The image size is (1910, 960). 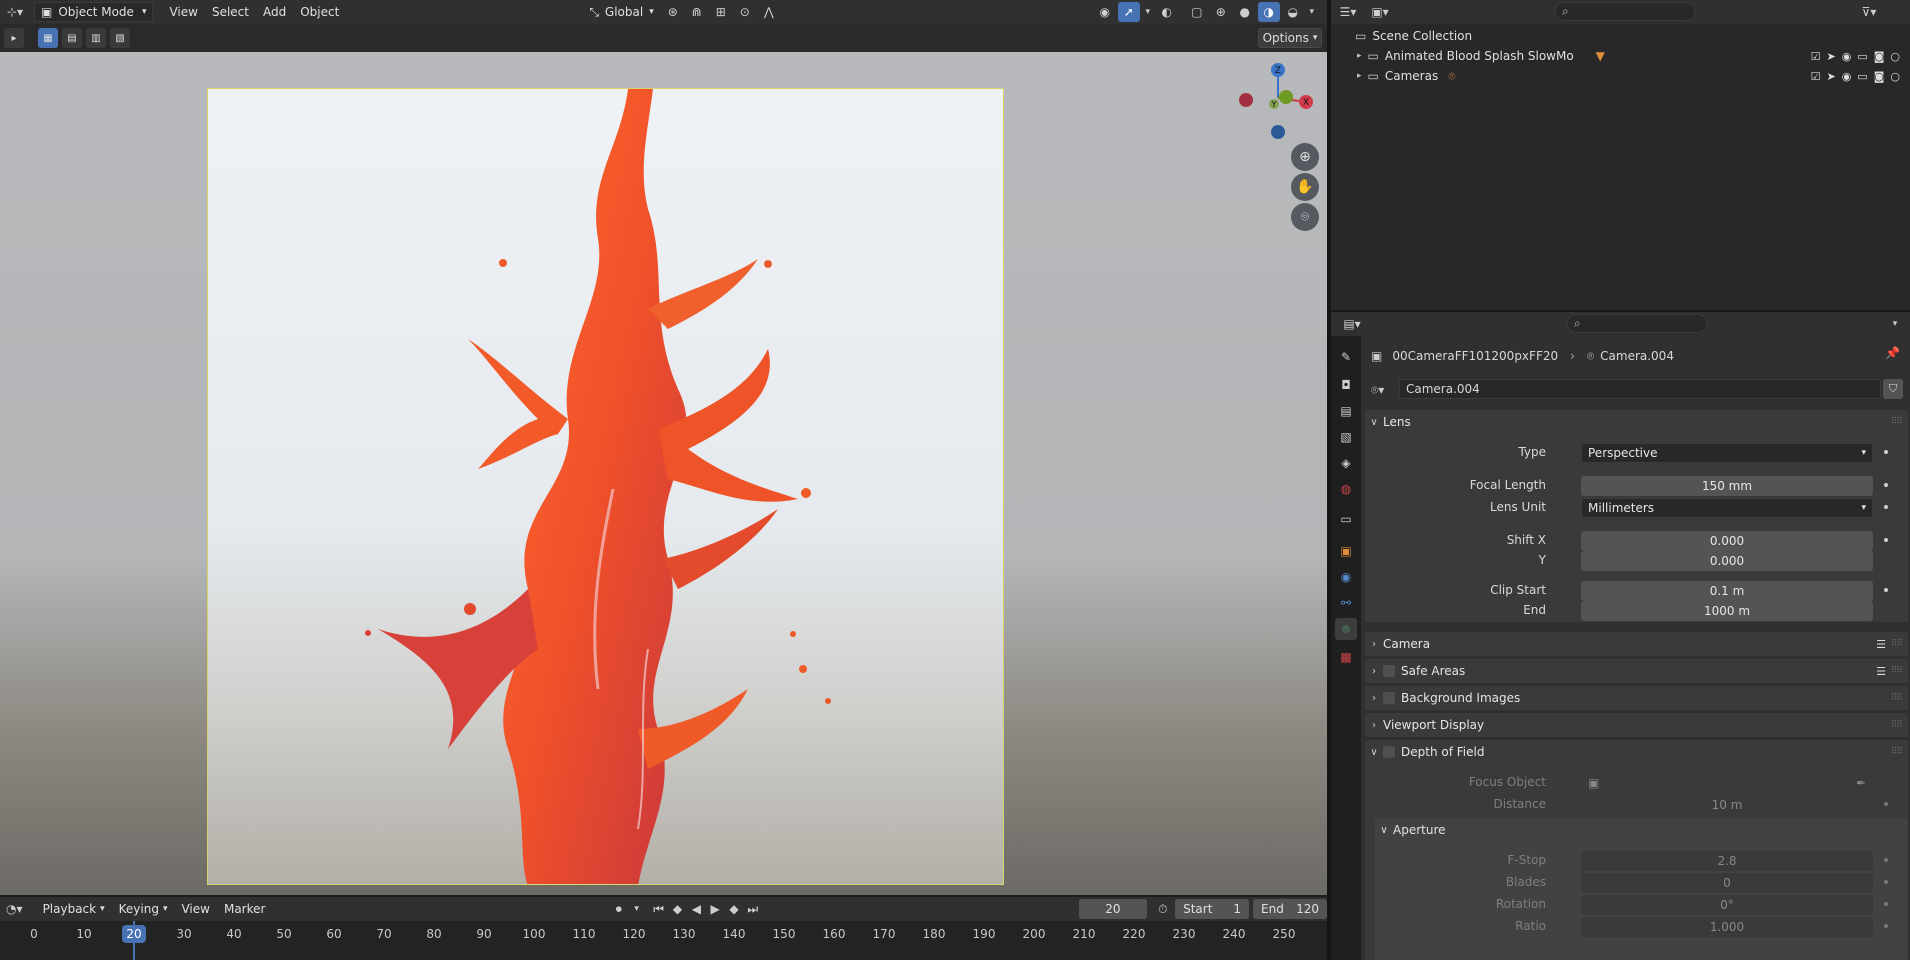 What do you see at coordinates (1380, 12) in the screenshot?
I see `display-mode-icon: ▣▾` at bounding box center [1380, 12].